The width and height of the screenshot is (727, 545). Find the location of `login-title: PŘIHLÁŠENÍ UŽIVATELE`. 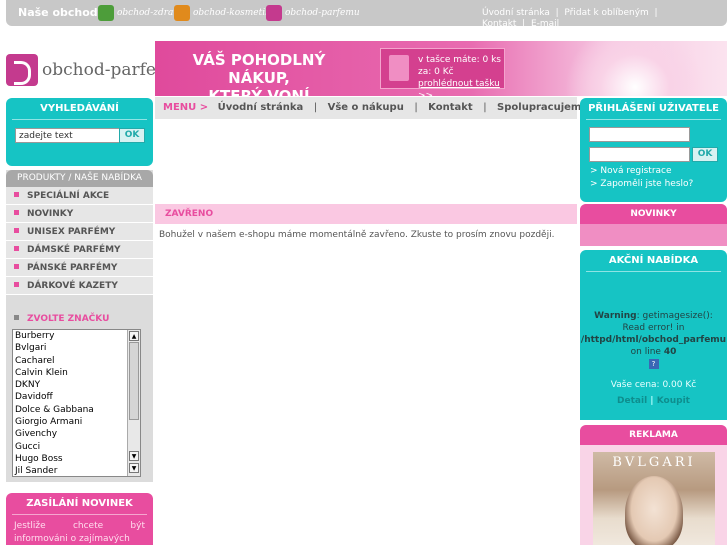

login-title: PŘIHLÁŠENÍ UŽIVATELE is located at coordinates (653, 109).